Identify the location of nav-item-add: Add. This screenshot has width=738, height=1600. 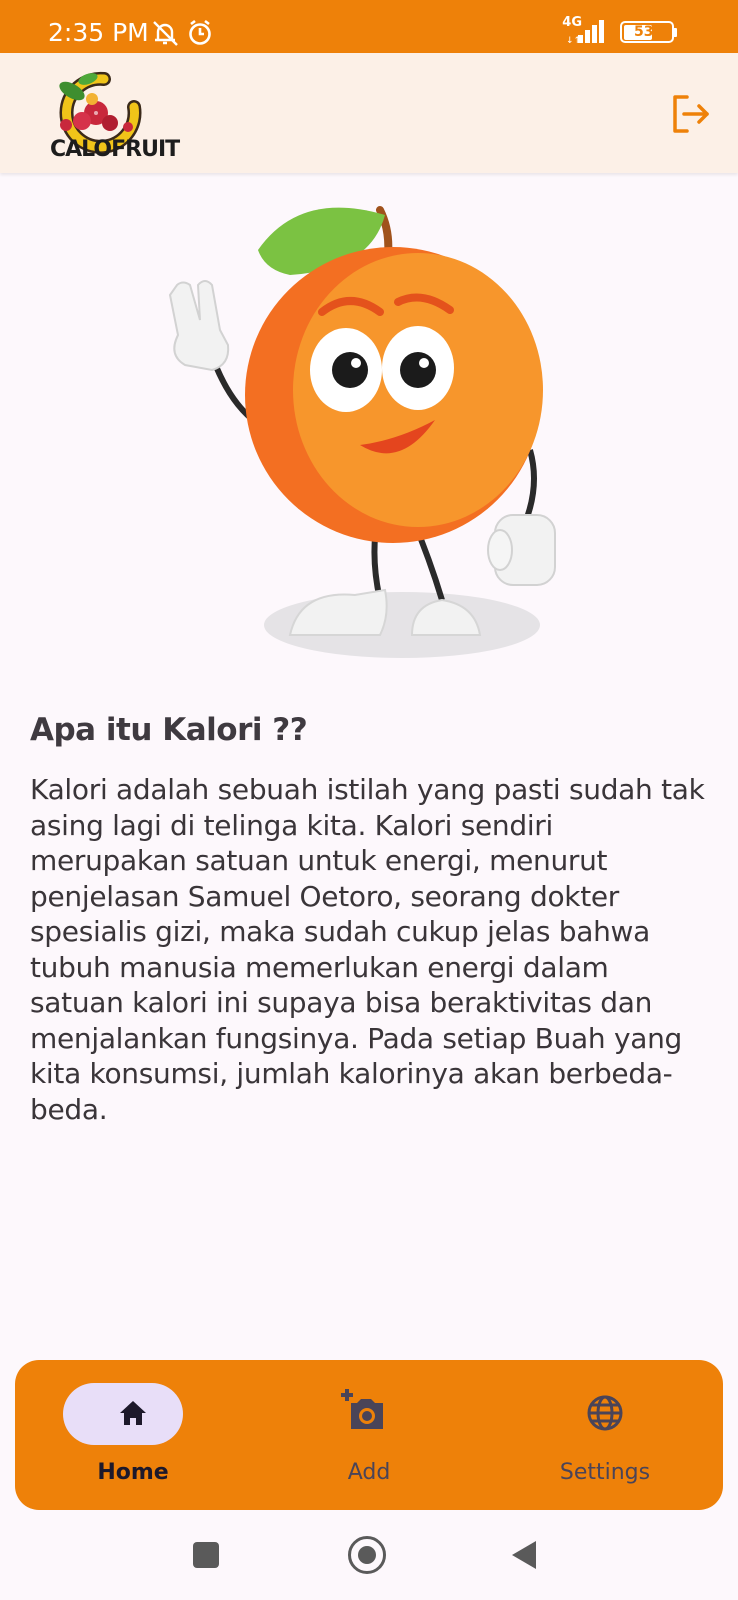
(369, 1435).